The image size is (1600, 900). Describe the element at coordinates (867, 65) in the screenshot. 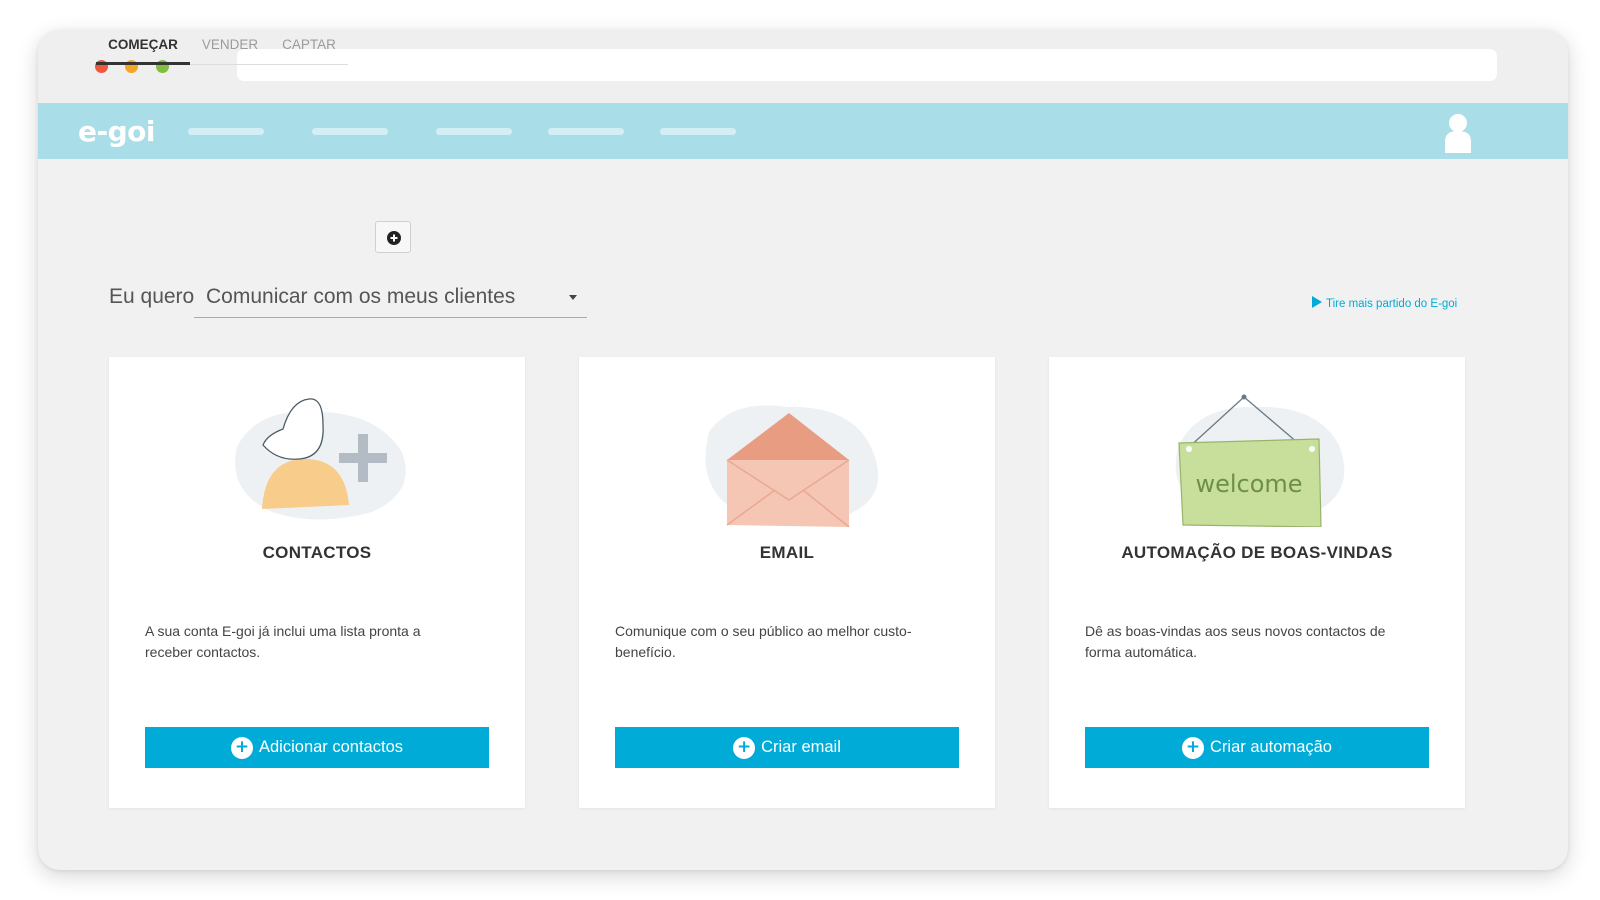

I see `address-bar` at that location.